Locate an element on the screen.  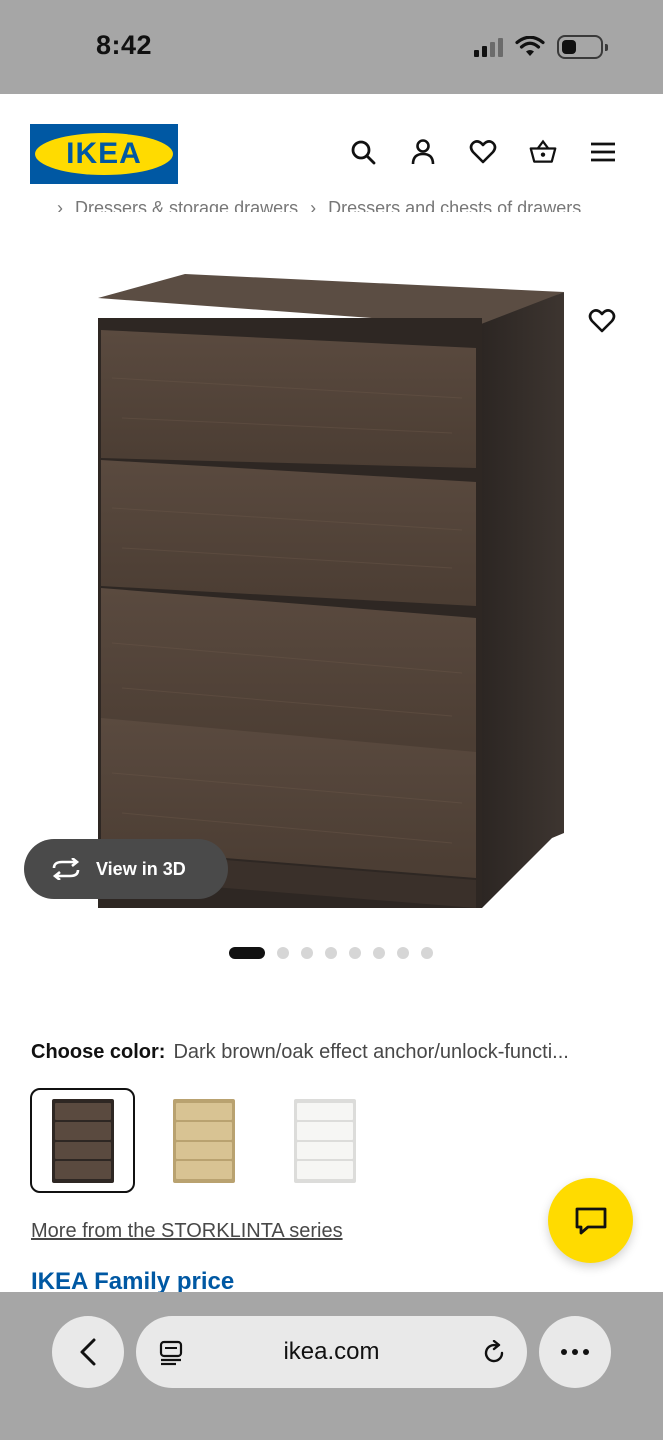
swatch-white-thumbnail is located at coordinates (324, 1140).